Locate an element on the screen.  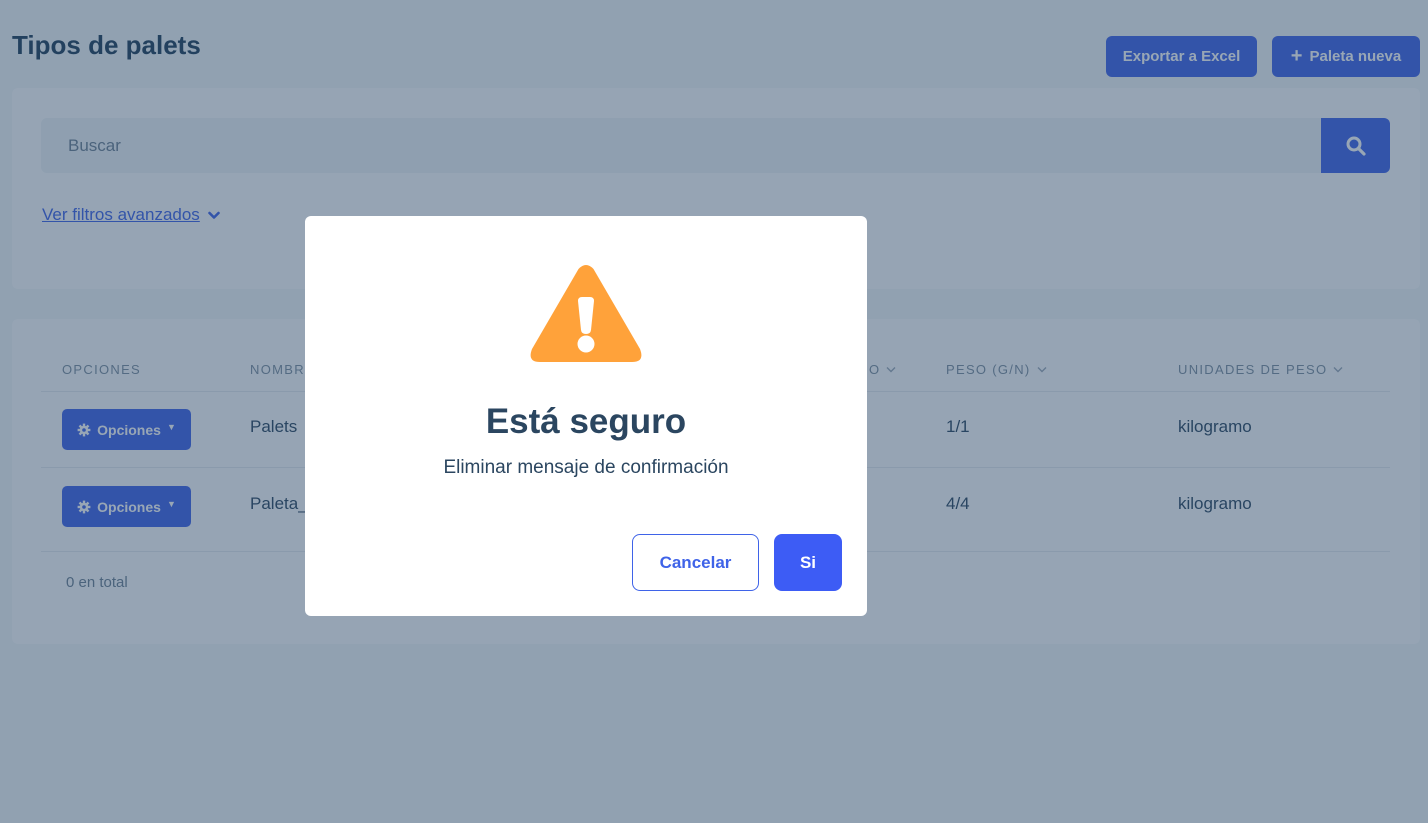
dialog-message: Eliminar mensaje de confirmación is located at coordinates (586, 467).